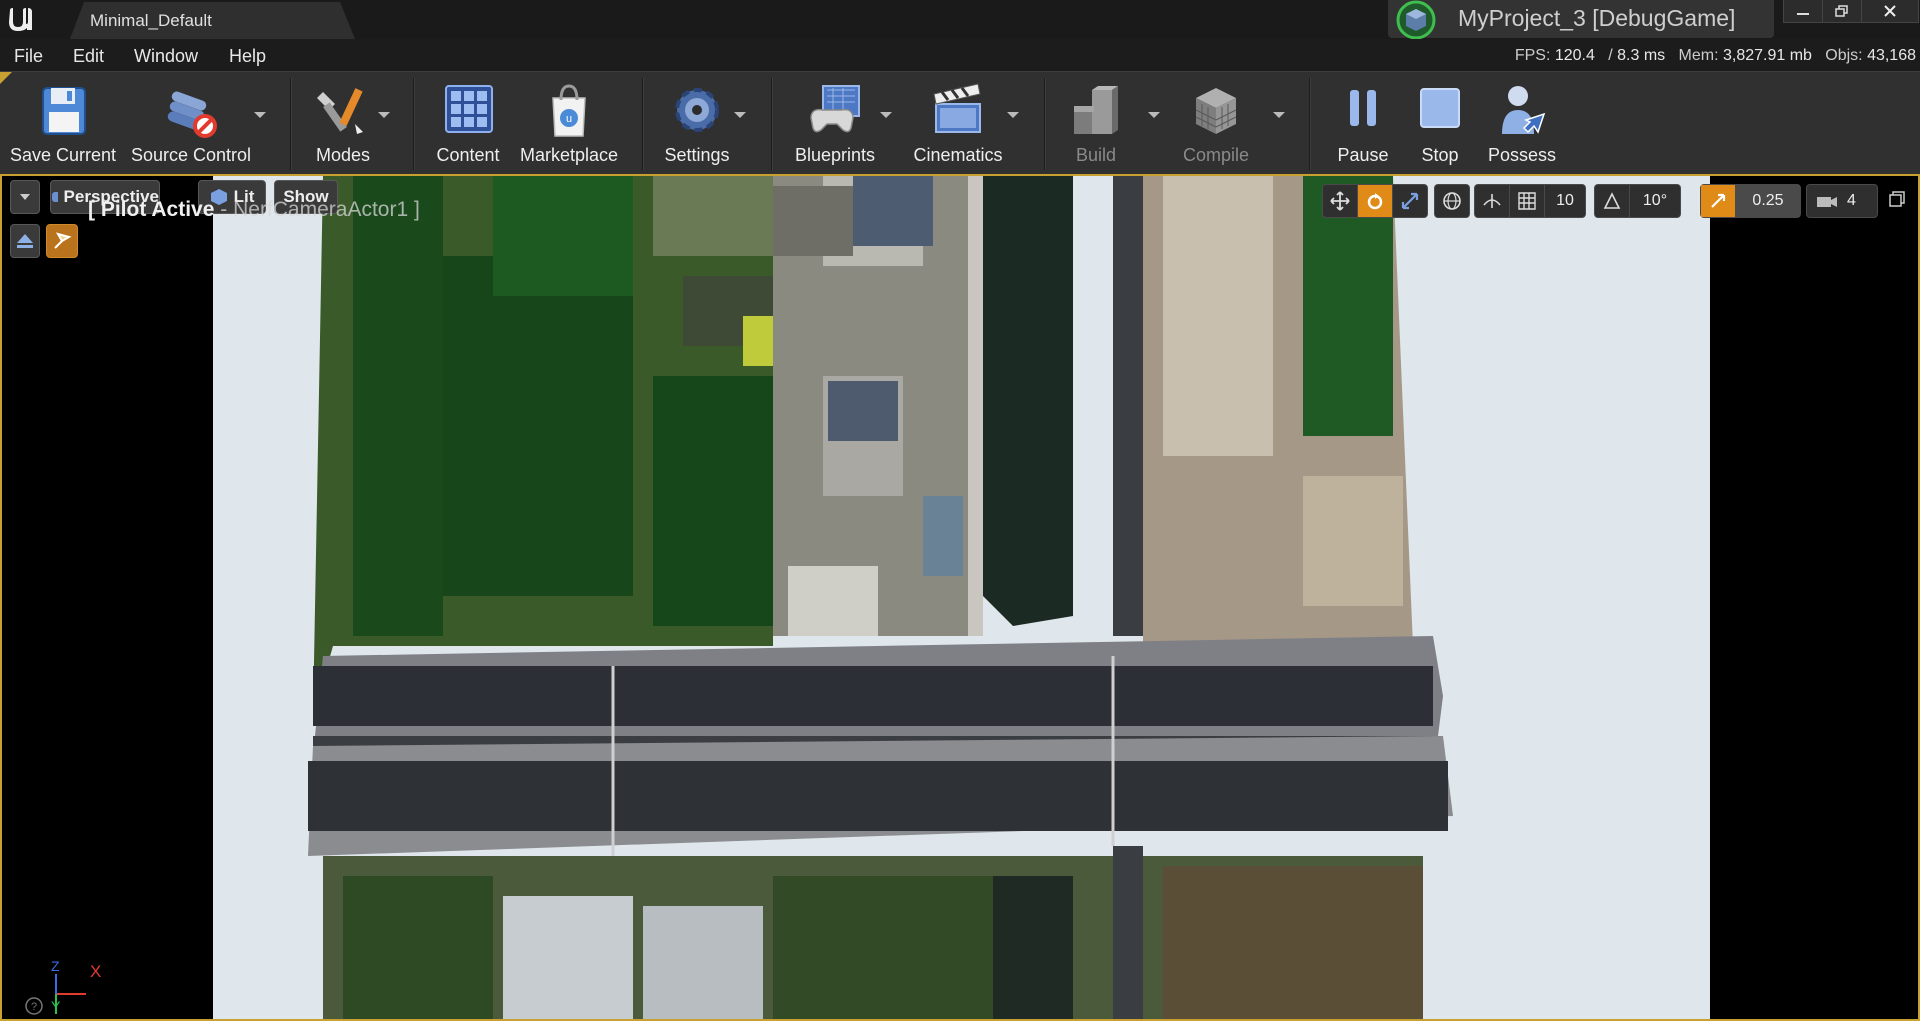  I want to click on blueprints-button: Blueprints, so click(835, 123).